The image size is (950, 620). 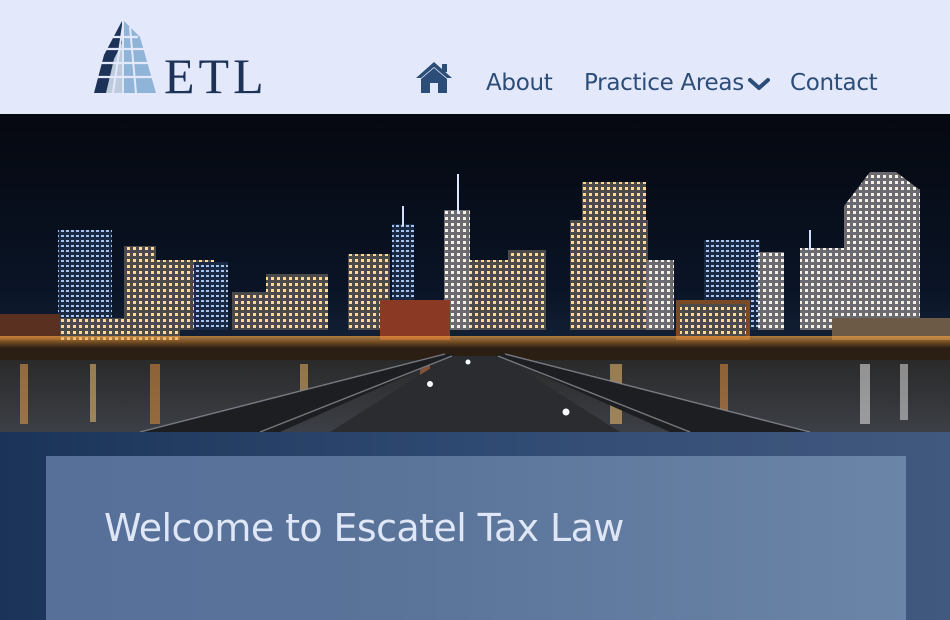 What do you see at coordinates (216, 76) in the screenshot?
I see `logo-text: ETL` at bounding box center [216, 76].